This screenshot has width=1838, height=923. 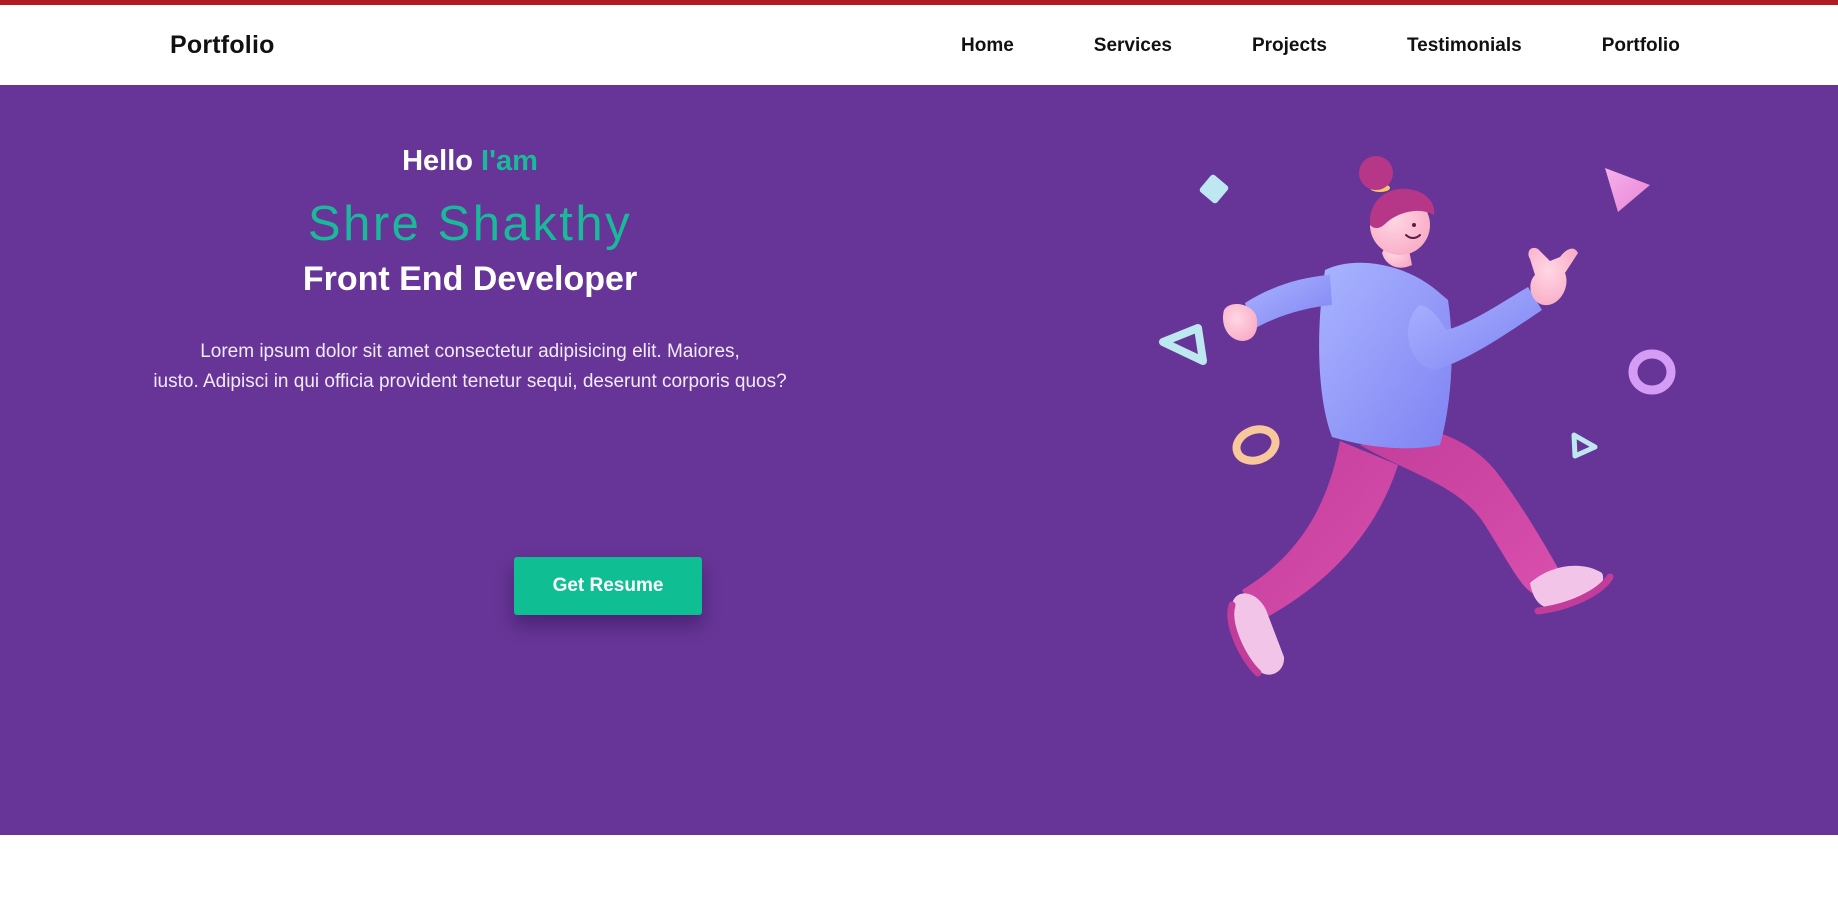 I want to click on ring-purple-icon, so click(x=1652, y=372).